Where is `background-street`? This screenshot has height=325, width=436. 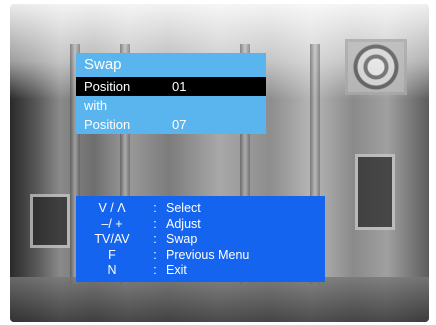
background-street is located at coordinates (219, 299).